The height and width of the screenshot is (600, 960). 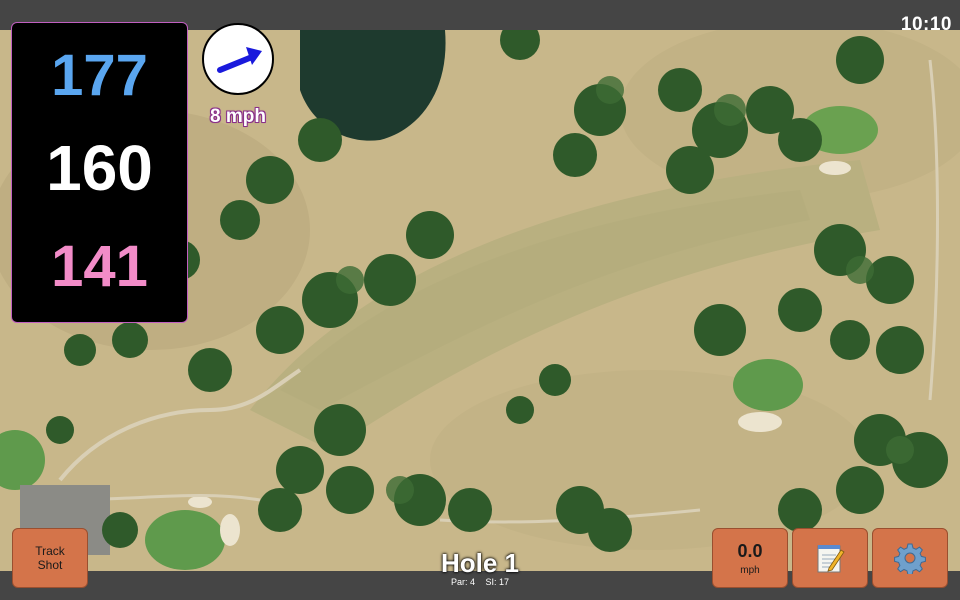 What do you see at coordinates (50, 550) in the screenshot?
I see `track-shot-label-line1: Track` at bounding box center [50, 550].